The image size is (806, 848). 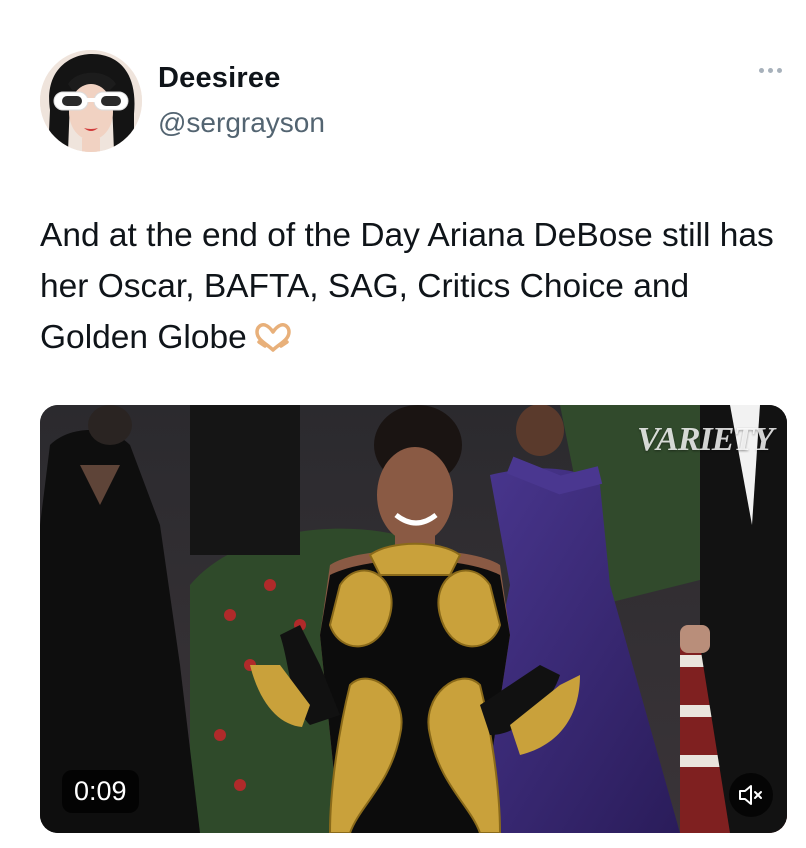 What do you see at coordinates (705, 439) in the screenshot?
I see `variety-watermark: VARIETY` at bounding box center [705, 439].